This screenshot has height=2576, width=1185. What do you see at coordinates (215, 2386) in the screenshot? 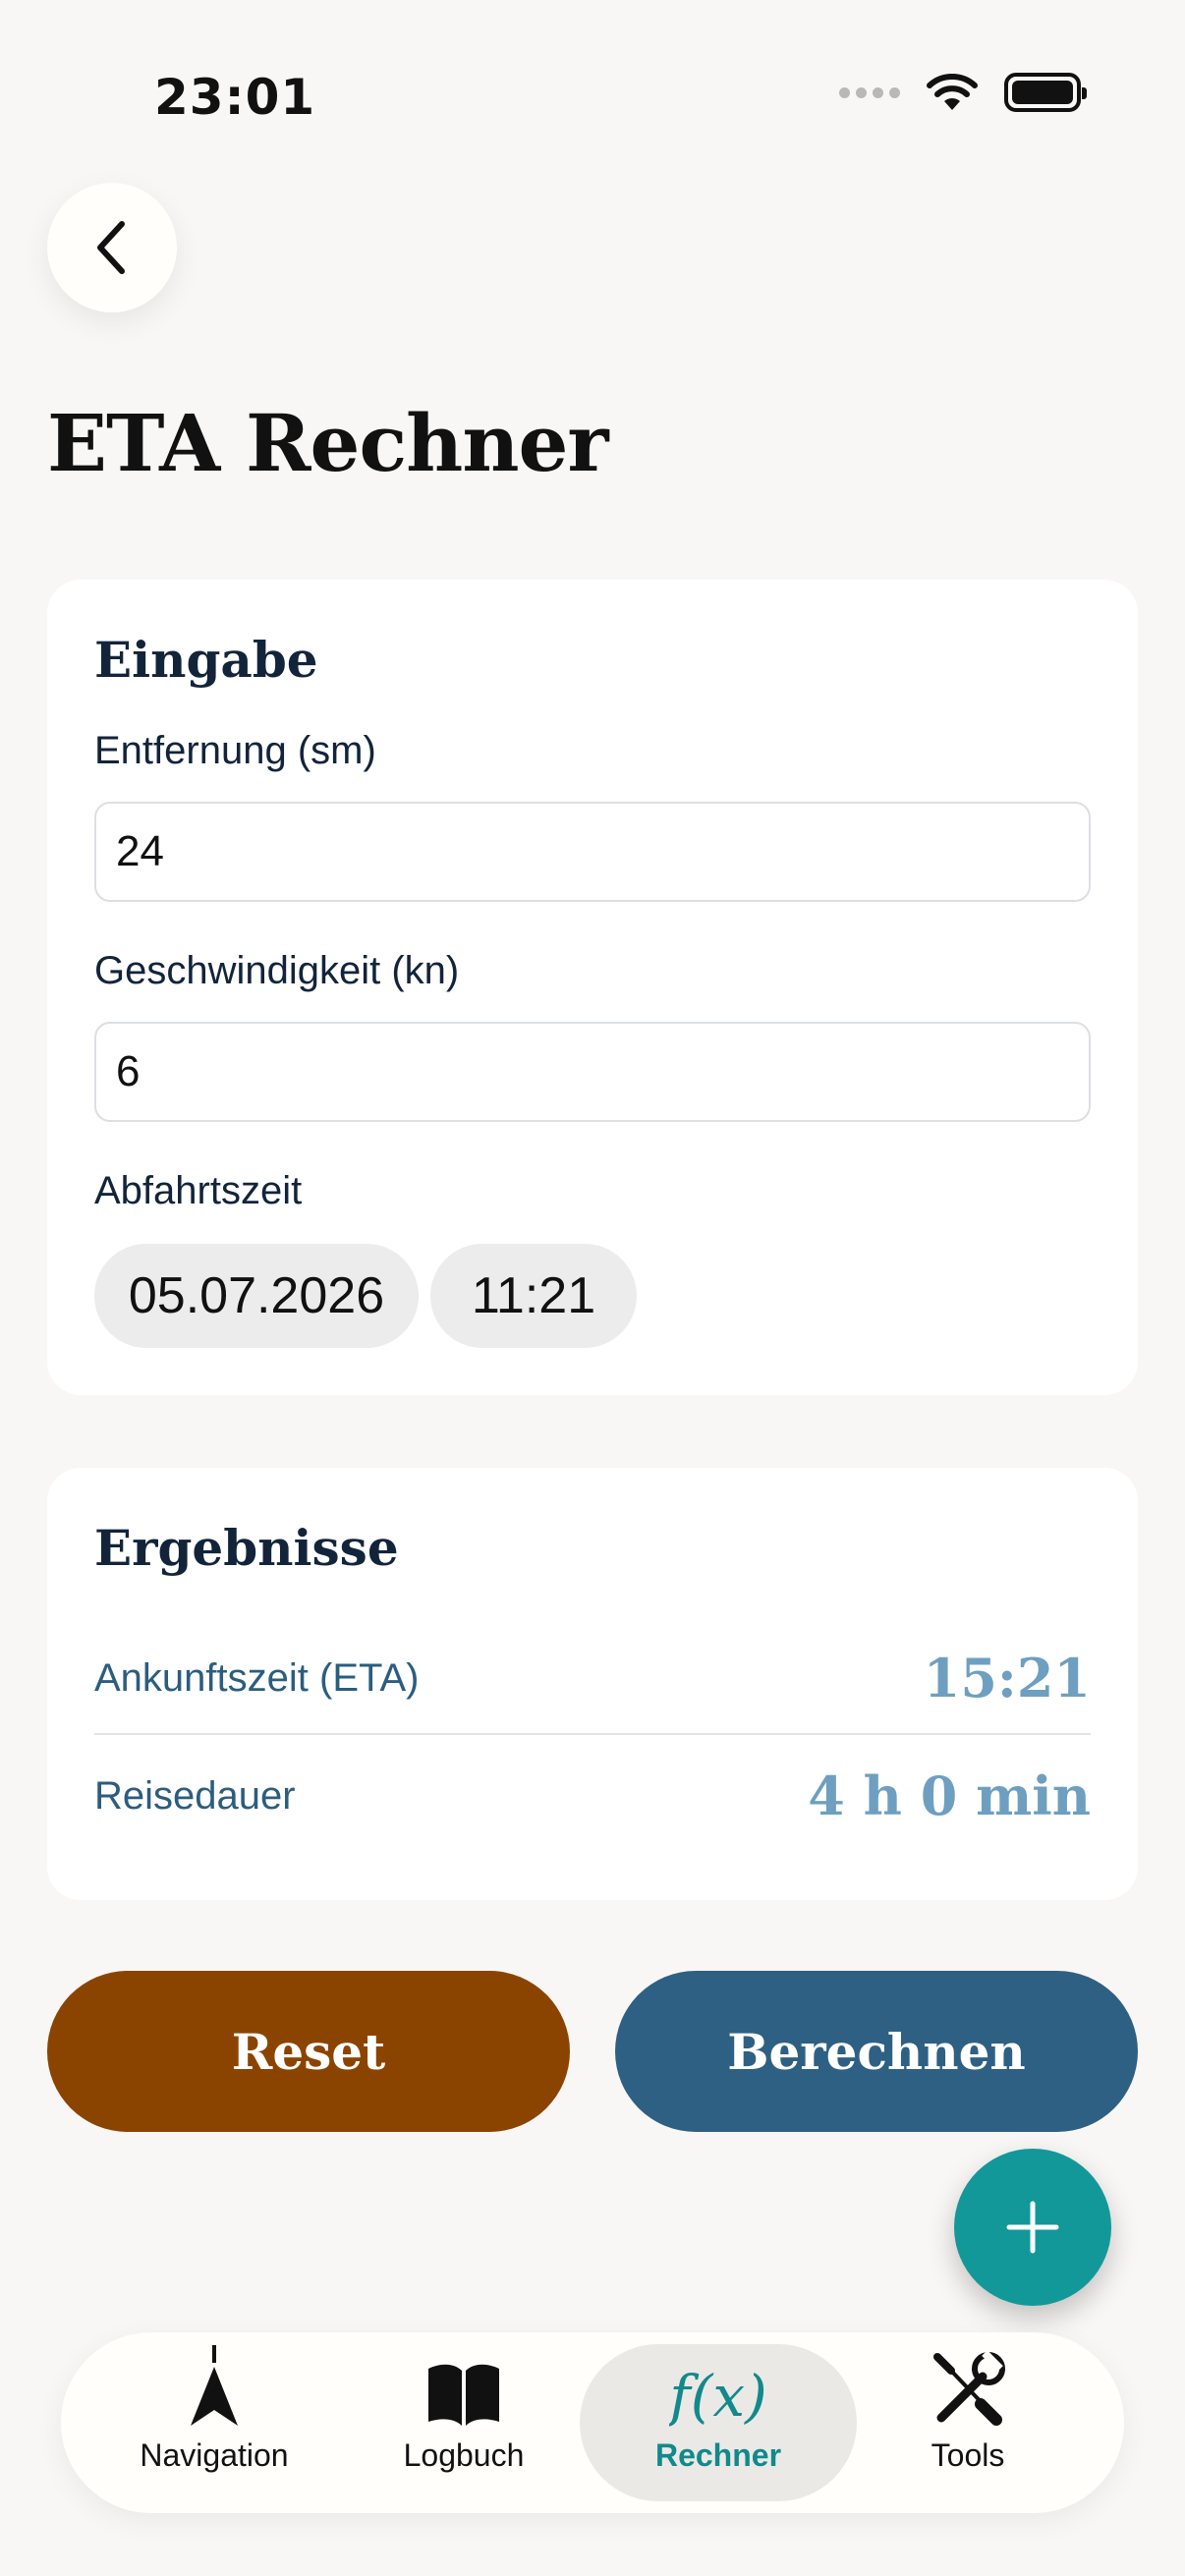
I see `navigation-arrow-icon` at bounding box center [215, 2386].